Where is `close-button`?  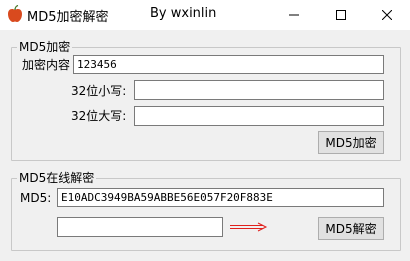 close-button is located at coordinates (387, 15).